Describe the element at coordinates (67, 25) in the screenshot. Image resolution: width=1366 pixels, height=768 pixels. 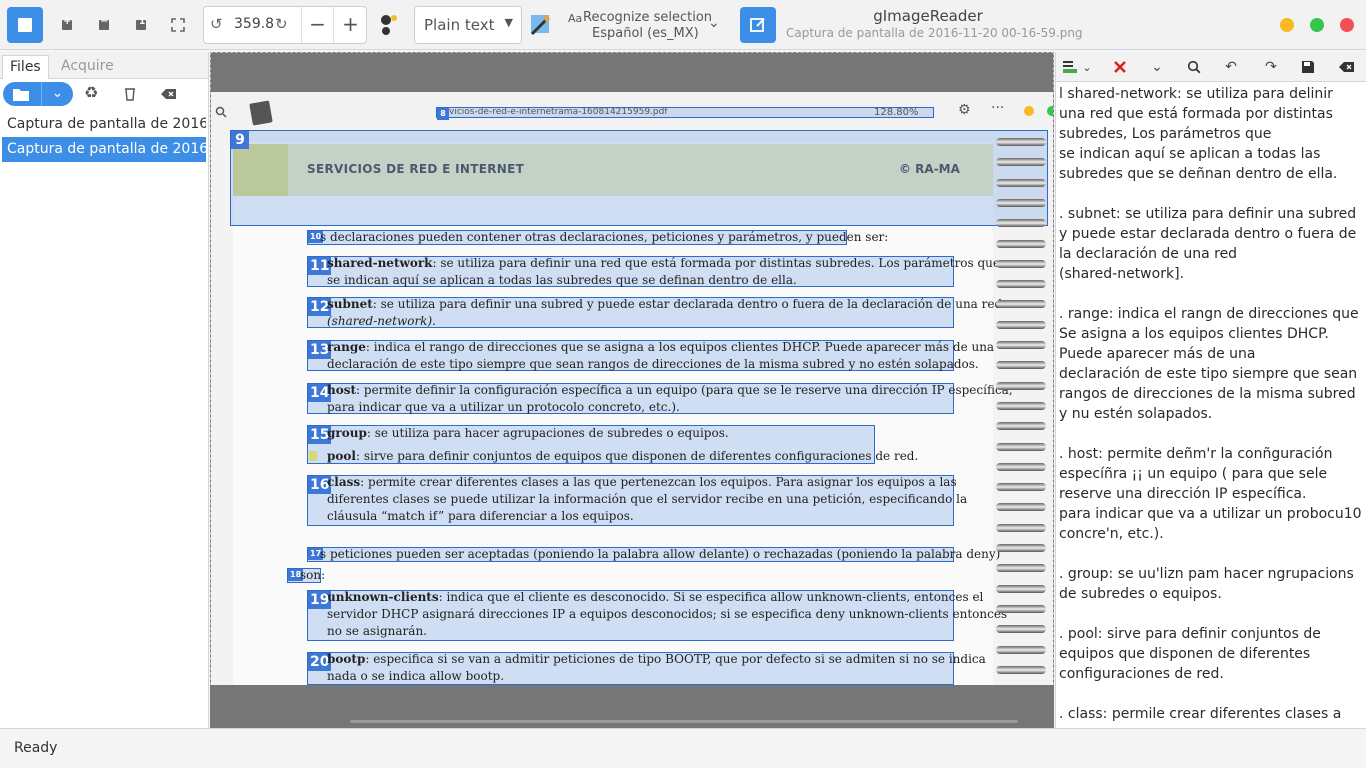
I see `zoom-in-button` at that location.